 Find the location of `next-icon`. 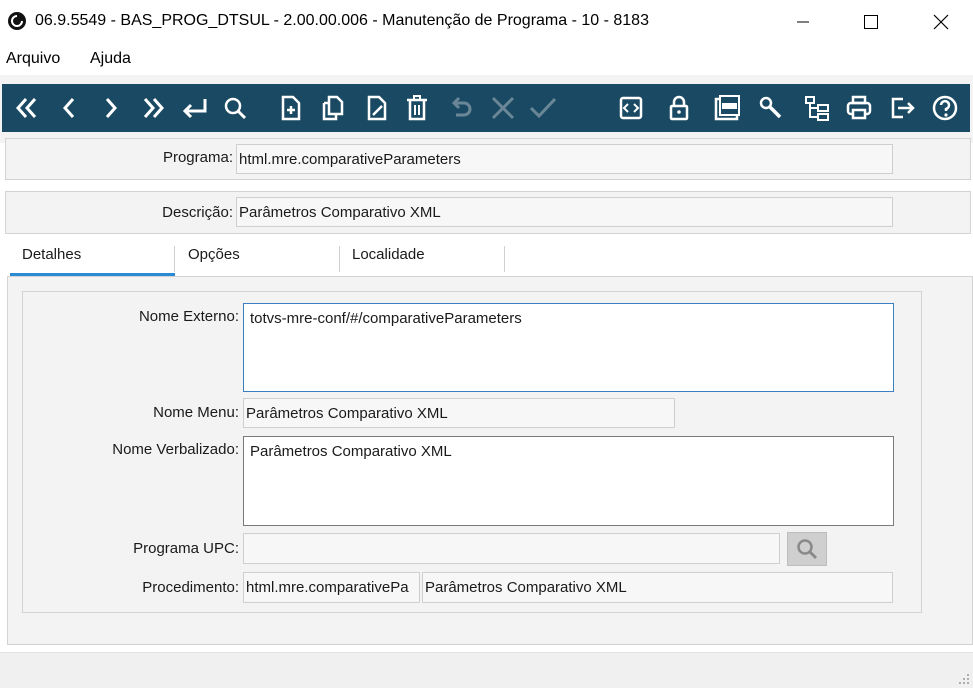

next-icon is located at coordinates (111, 108).